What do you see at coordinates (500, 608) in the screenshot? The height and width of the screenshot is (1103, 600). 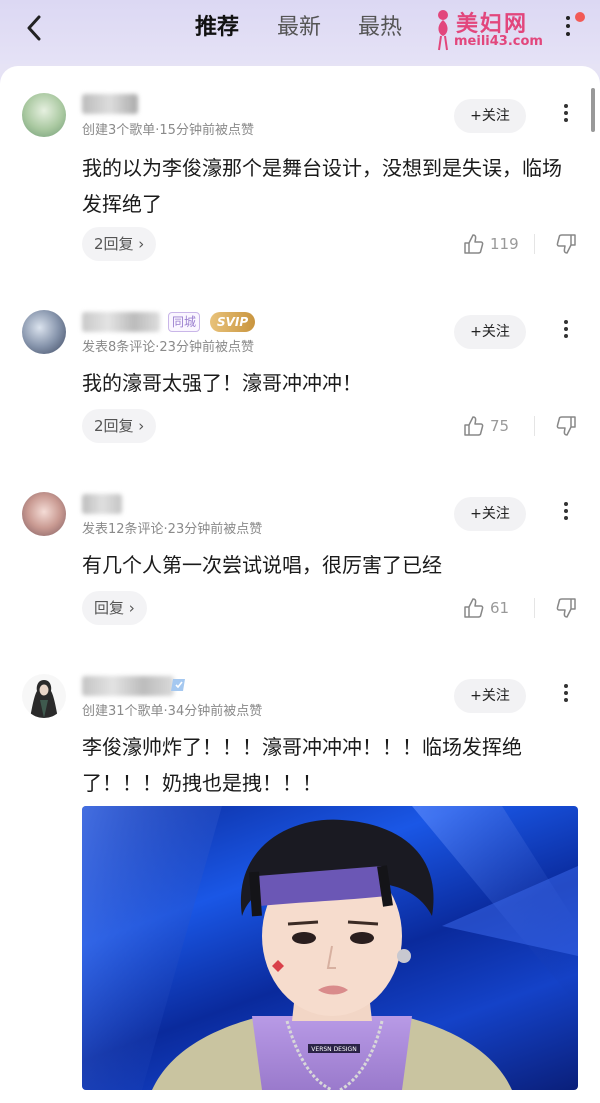 I see `like-count: 61` at bounding box center [500, 608].